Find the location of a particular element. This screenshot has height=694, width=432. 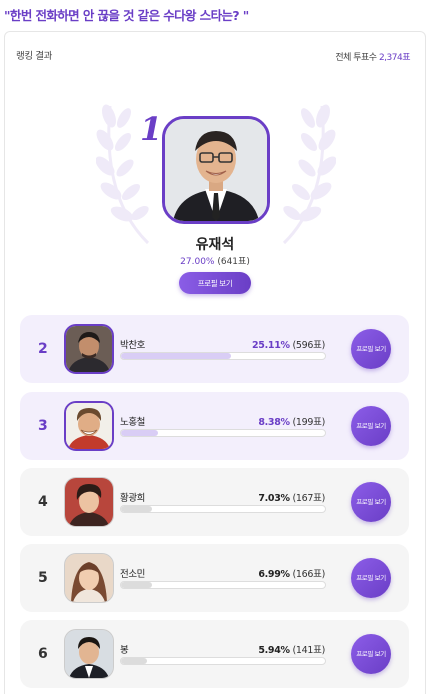

rank-item-6: 6 봉 5.94% (141표) 프로필 보기 is located at coordinates (214, 654).